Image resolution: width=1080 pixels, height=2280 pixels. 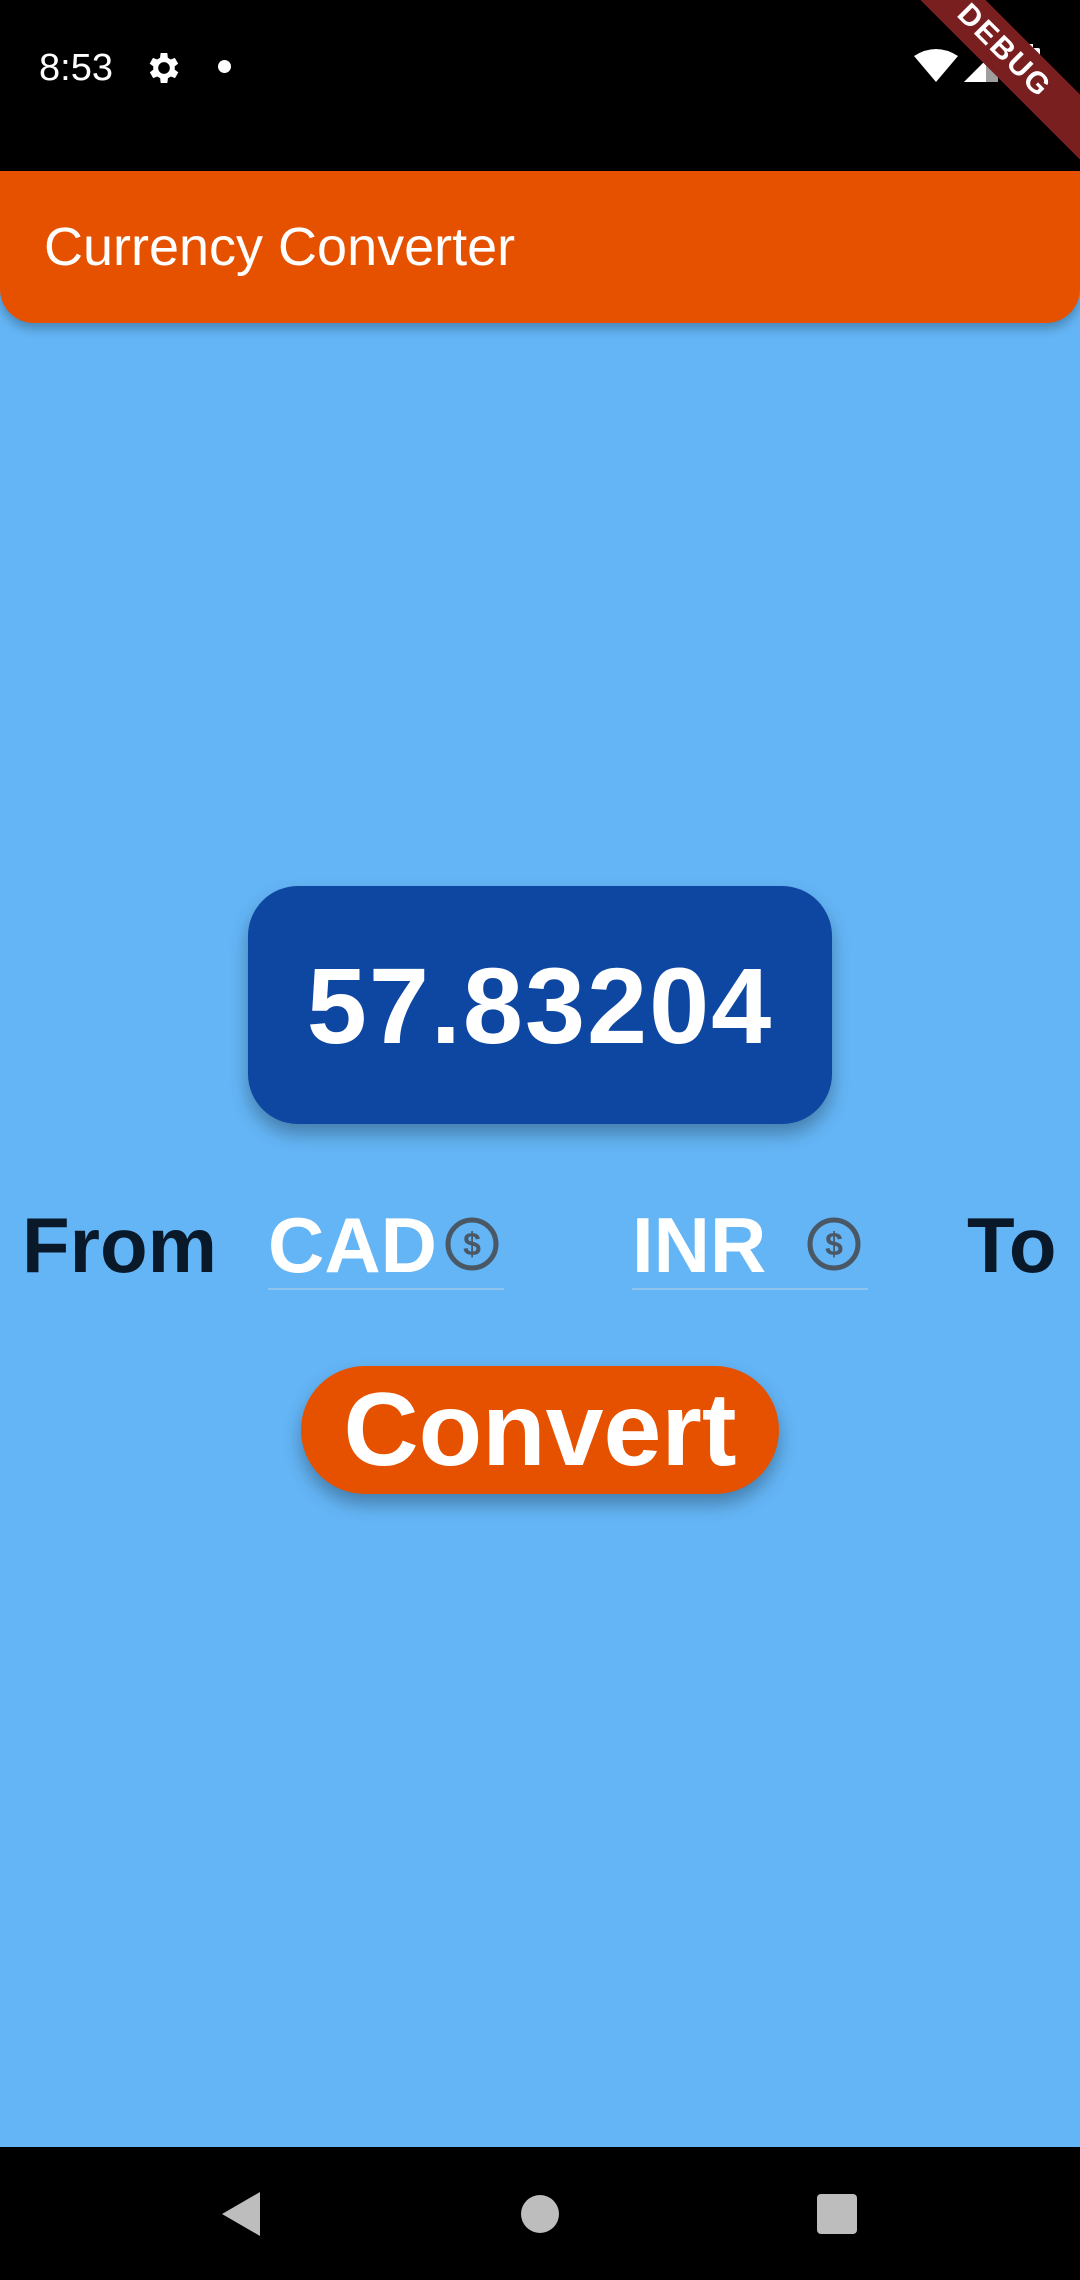 What do you see at coordinates (540, 1430) in the screenshot?
I see `convert-button: Convert` at bounding box center [540, 1430].